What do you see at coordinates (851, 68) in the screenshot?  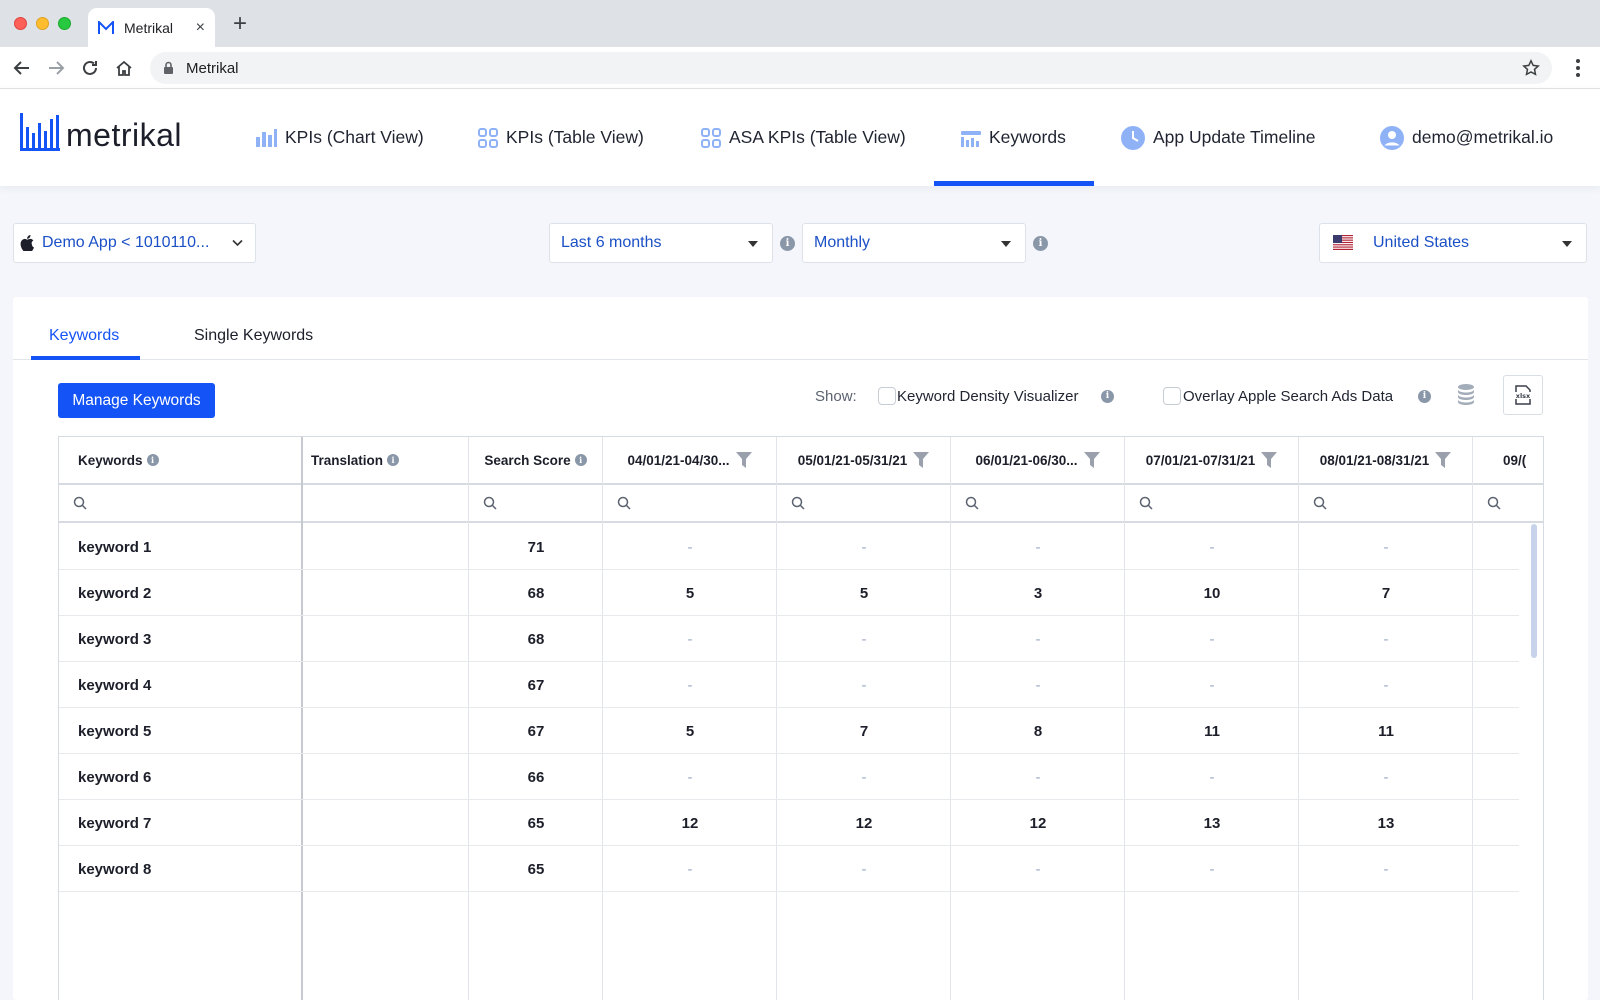 I see `address-bar: Metrikal` at bounding box center [851, 68].